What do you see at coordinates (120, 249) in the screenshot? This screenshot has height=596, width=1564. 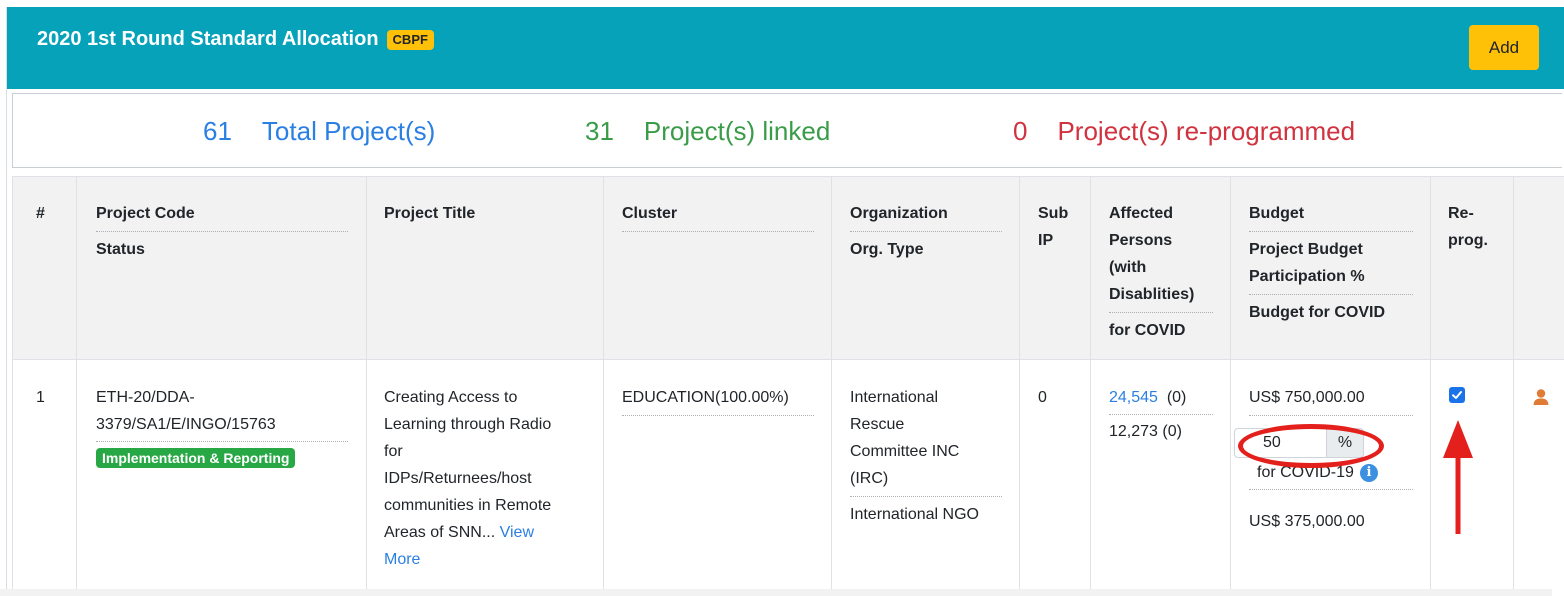 I see `col-status-label: Status` at bounding box center [120, 249].